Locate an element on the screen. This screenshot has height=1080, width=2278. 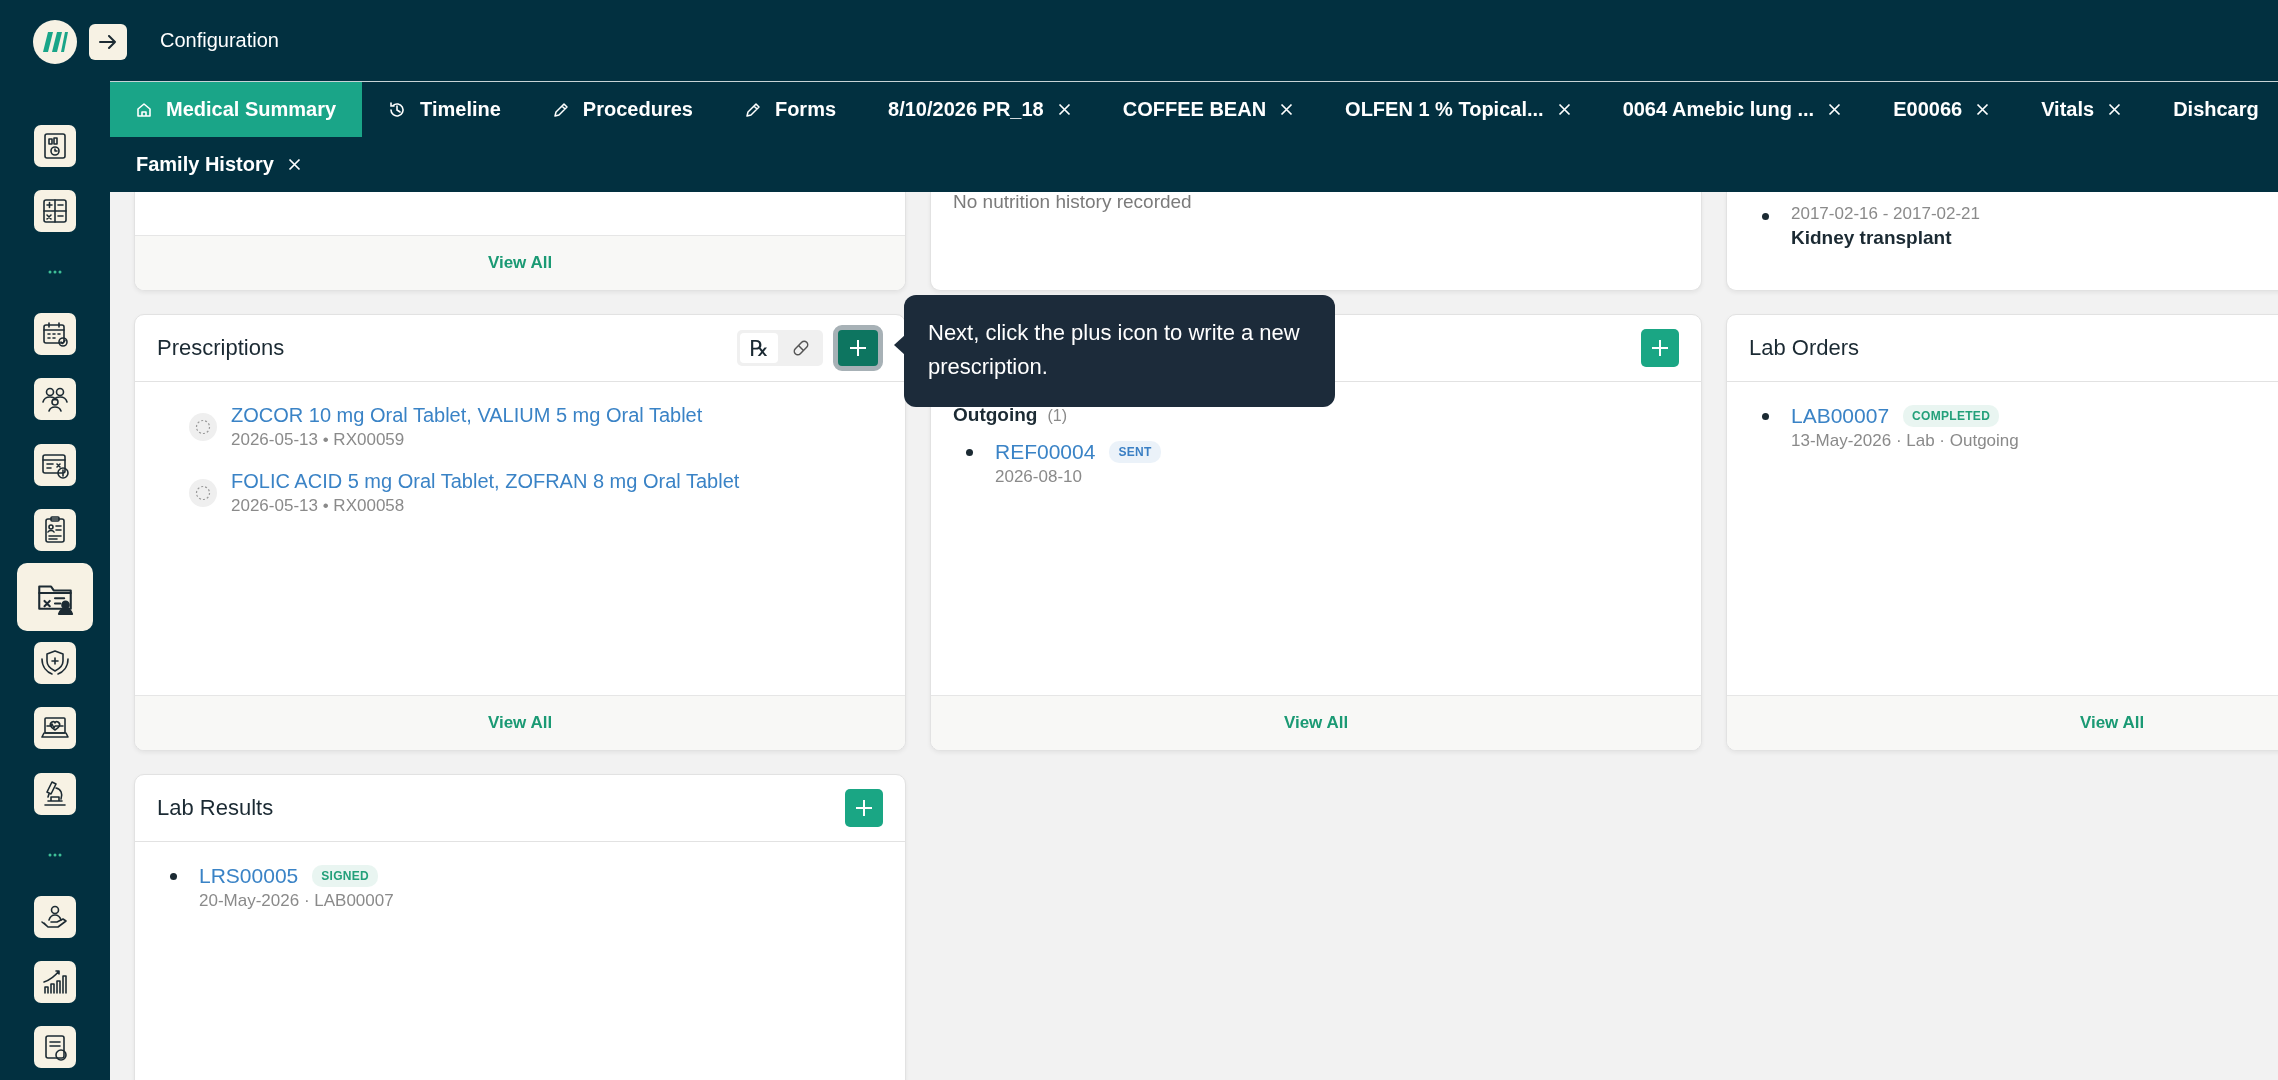
rx-tab: ℞ is located at coordinates (759, 348).